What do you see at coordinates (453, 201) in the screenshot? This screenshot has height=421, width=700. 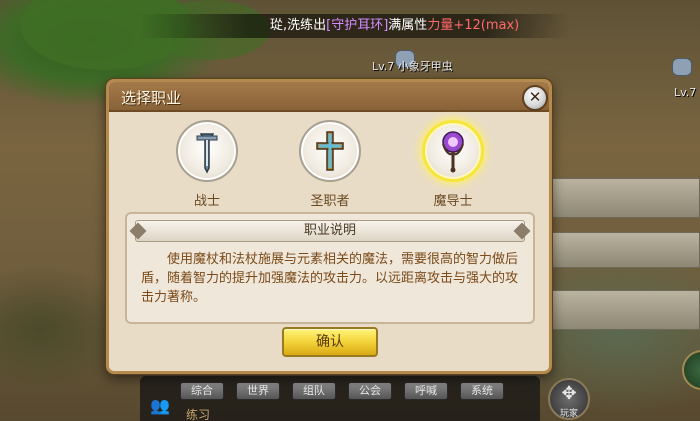 I see `class-label-mage: 魔导士` at bounding box center [453, 201].